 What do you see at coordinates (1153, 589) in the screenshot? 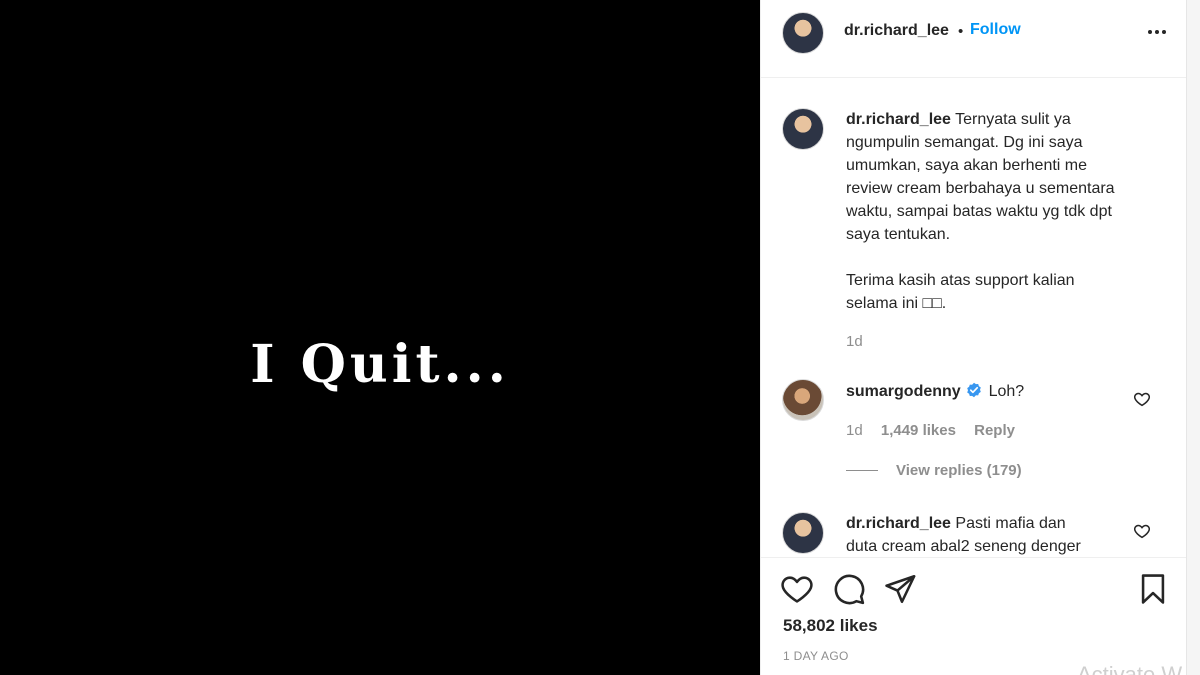
I see `save-bookmark-icon` at bounding box center [1153, 589].